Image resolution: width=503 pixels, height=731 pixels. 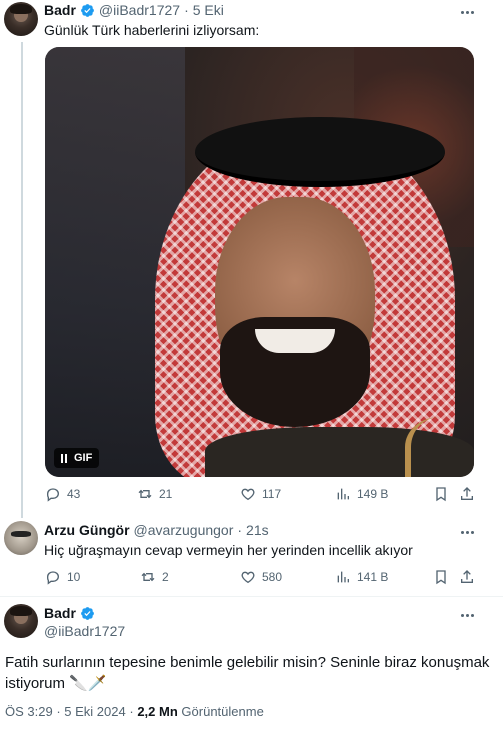 I want to click on repost-button: 21, so click(x=154, y=494).